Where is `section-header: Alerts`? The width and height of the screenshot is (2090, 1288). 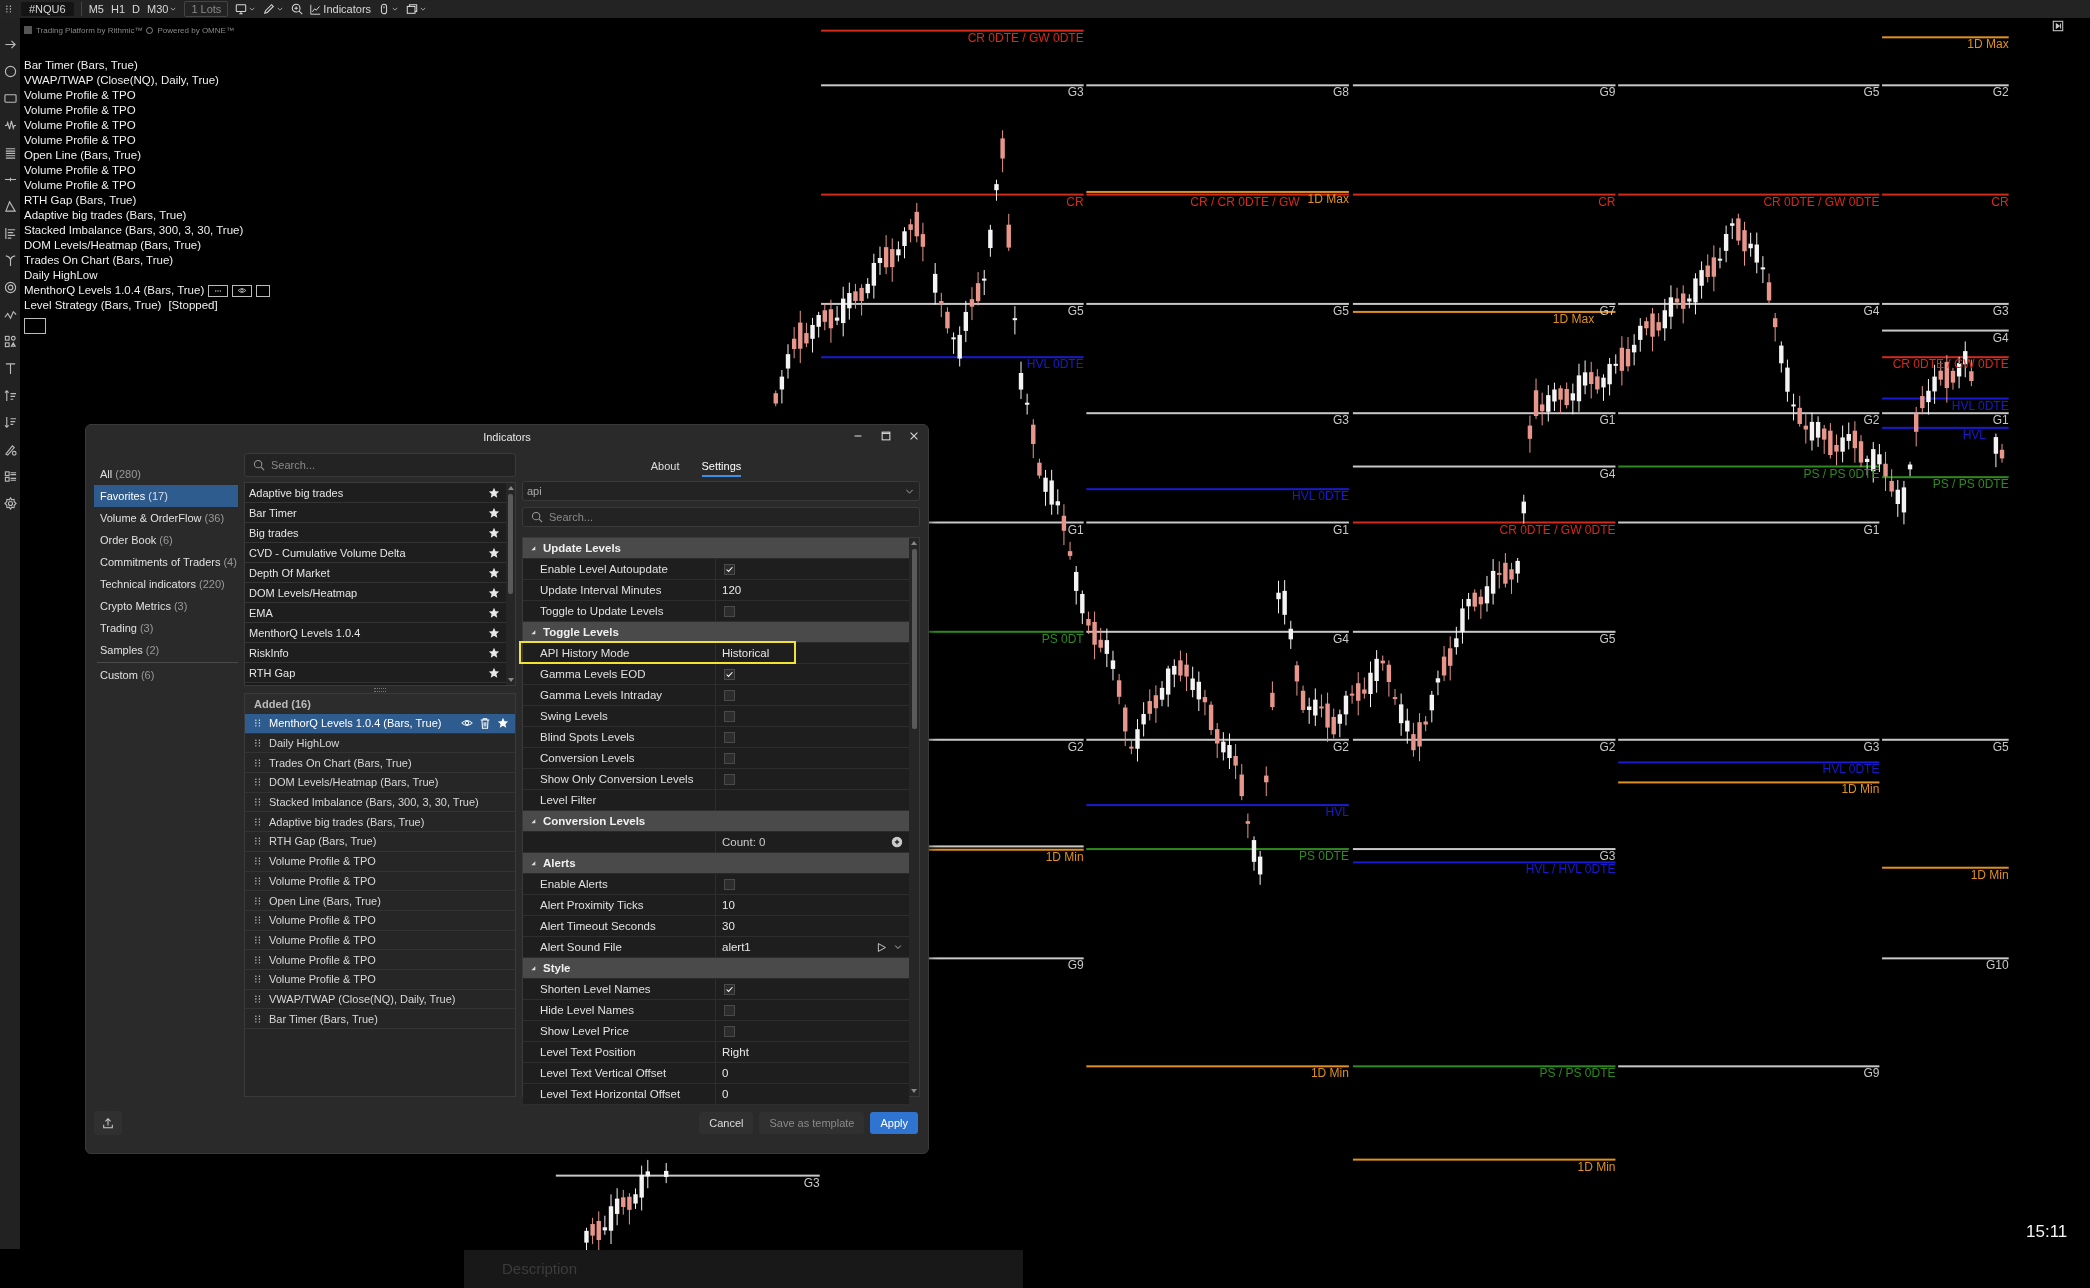
section-header: Alerts is located at coordinates (716, 863).